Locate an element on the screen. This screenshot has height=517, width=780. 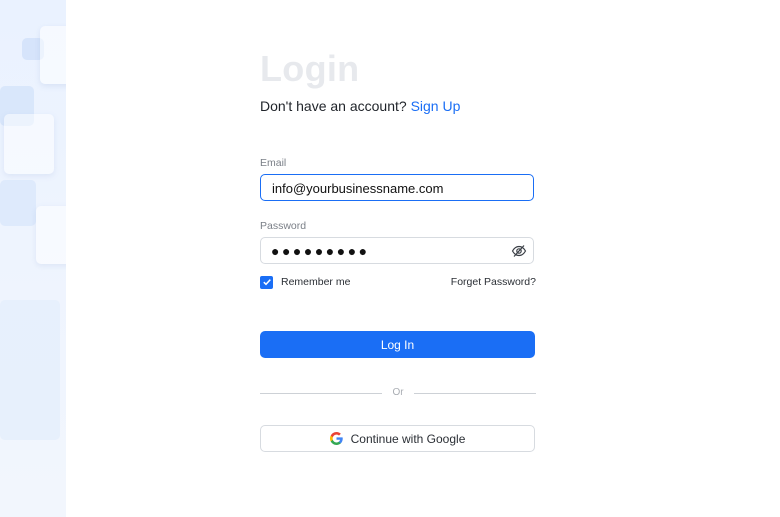
email-label: Email is located at coordinates (273, 163).